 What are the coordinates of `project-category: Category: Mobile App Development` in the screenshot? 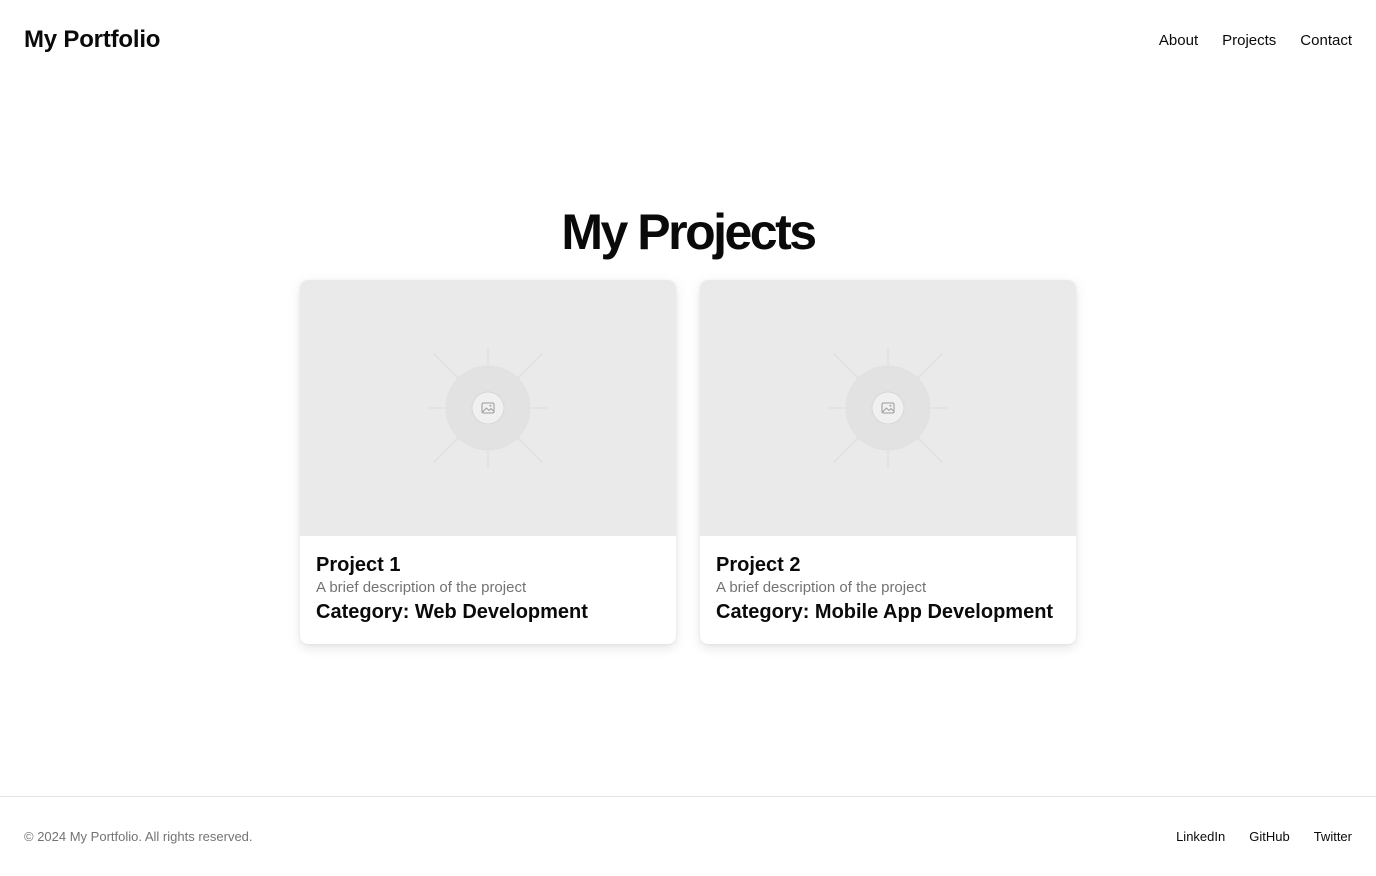 It's located at (885, 612).